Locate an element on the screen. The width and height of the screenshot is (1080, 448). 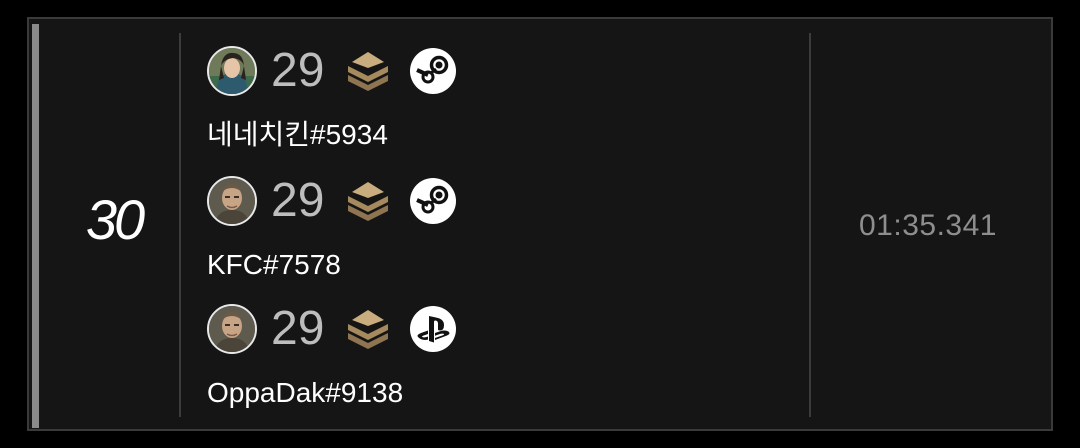
finish-time: 01:35.341 is located at coordinates (928, 225).